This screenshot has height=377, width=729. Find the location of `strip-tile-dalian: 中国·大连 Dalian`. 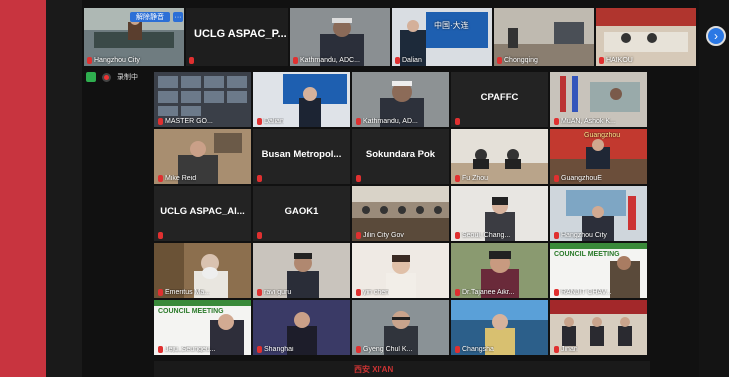

strip-tile-dalian: 中国·大连 Dalian is located at coordinates (442, 37).